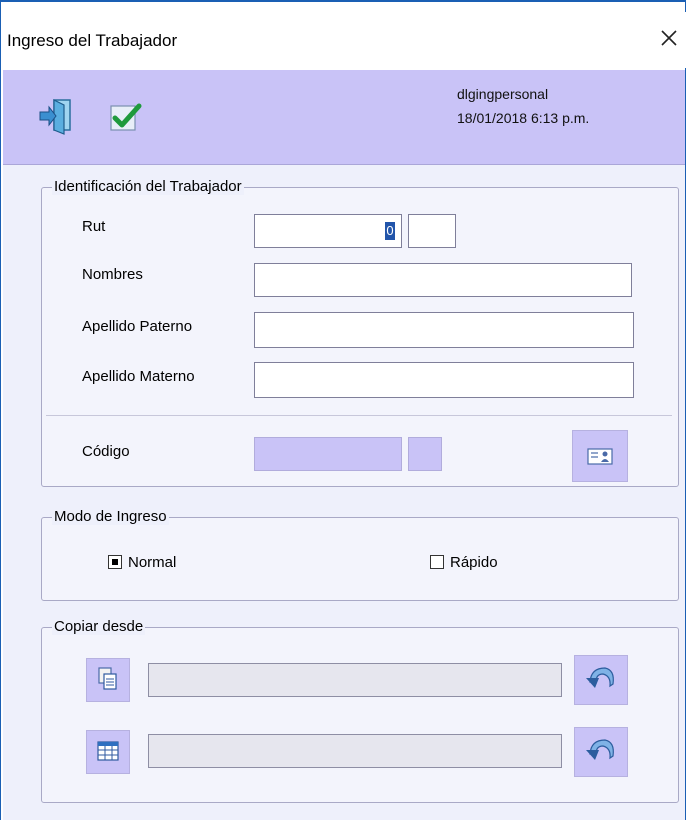  I want to click on radio-normal: Normal, so click(168, 564).